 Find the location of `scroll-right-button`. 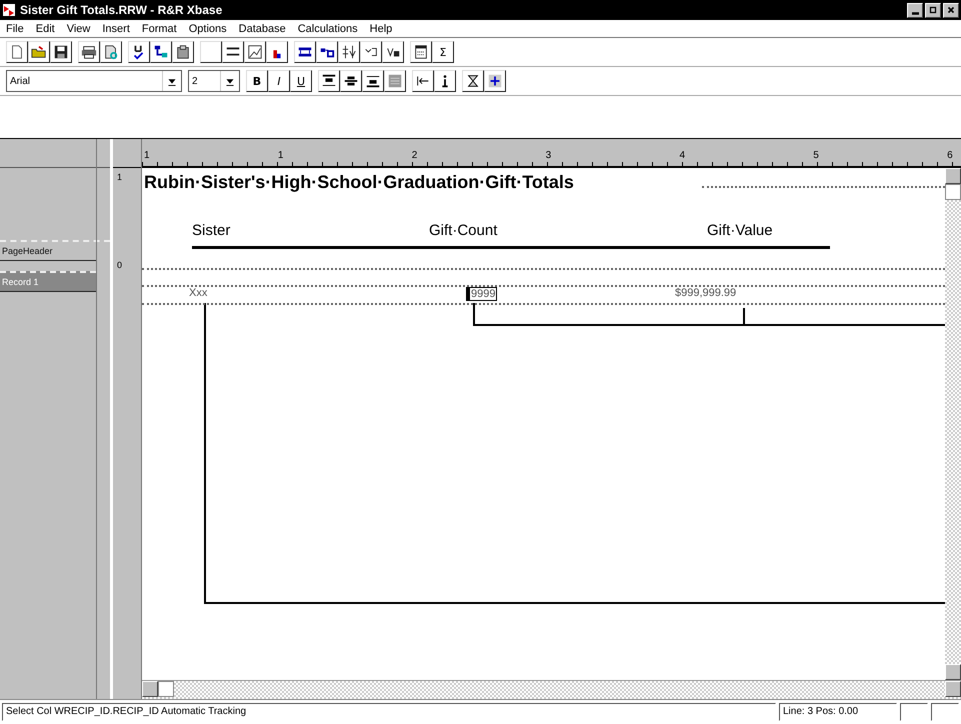

scroll-right-button is located at coordinates (953, 689).